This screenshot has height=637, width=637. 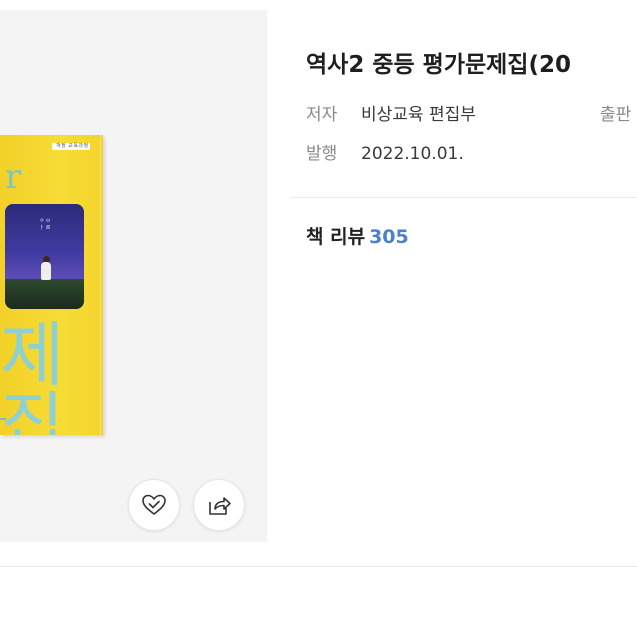 I want to click on book-cover-big-text: 제집, so click(x=32, y=374).